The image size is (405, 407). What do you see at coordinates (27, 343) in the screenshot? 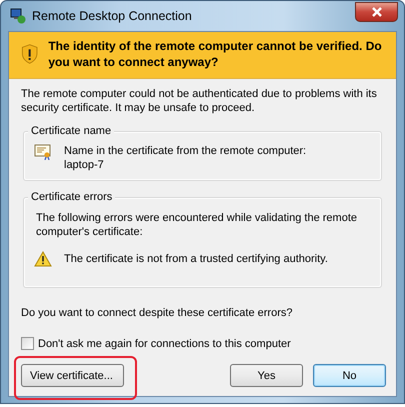
I see `checkbox` at bounding box center [27, 343].